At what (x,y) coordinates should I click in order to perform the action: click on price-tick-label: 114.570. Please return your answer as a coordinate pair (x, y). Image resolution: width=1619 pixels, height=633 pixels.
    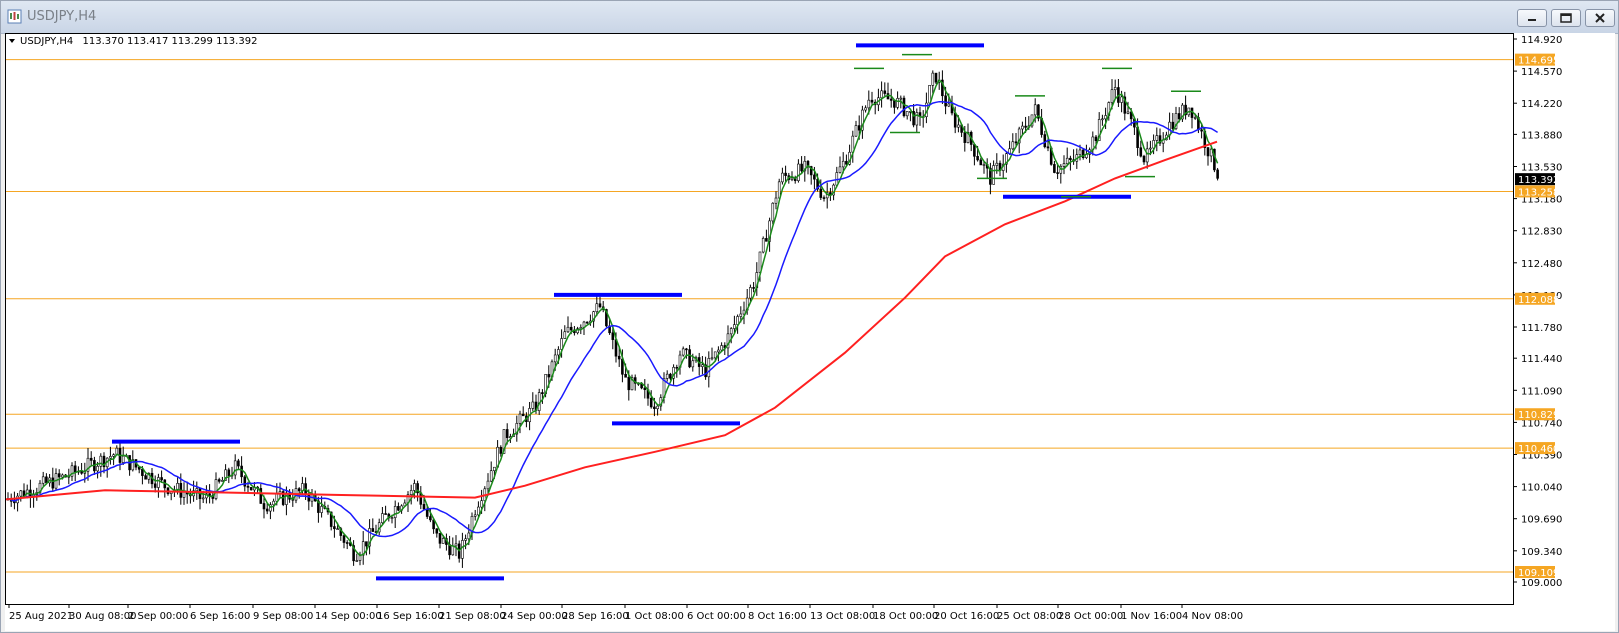
    Looking at the image, I should click on (1541, 72).